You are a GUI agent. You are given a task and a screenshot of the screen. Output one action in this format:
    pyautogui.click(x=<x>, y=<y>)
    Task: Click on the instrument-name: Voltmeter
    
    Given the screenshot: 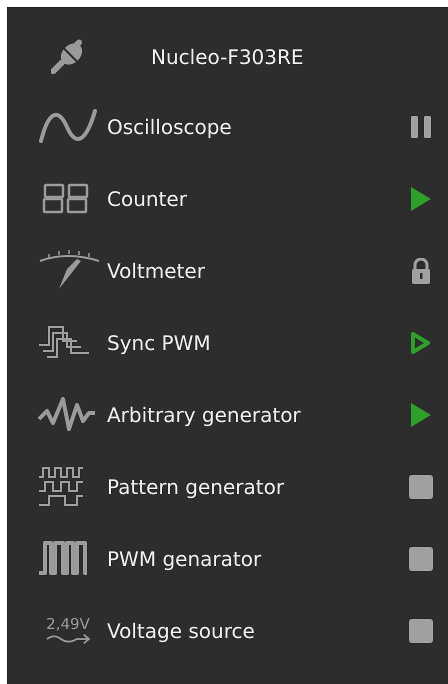 What is the action you would take?
    pyautogui.click(x=258, y=271)
    